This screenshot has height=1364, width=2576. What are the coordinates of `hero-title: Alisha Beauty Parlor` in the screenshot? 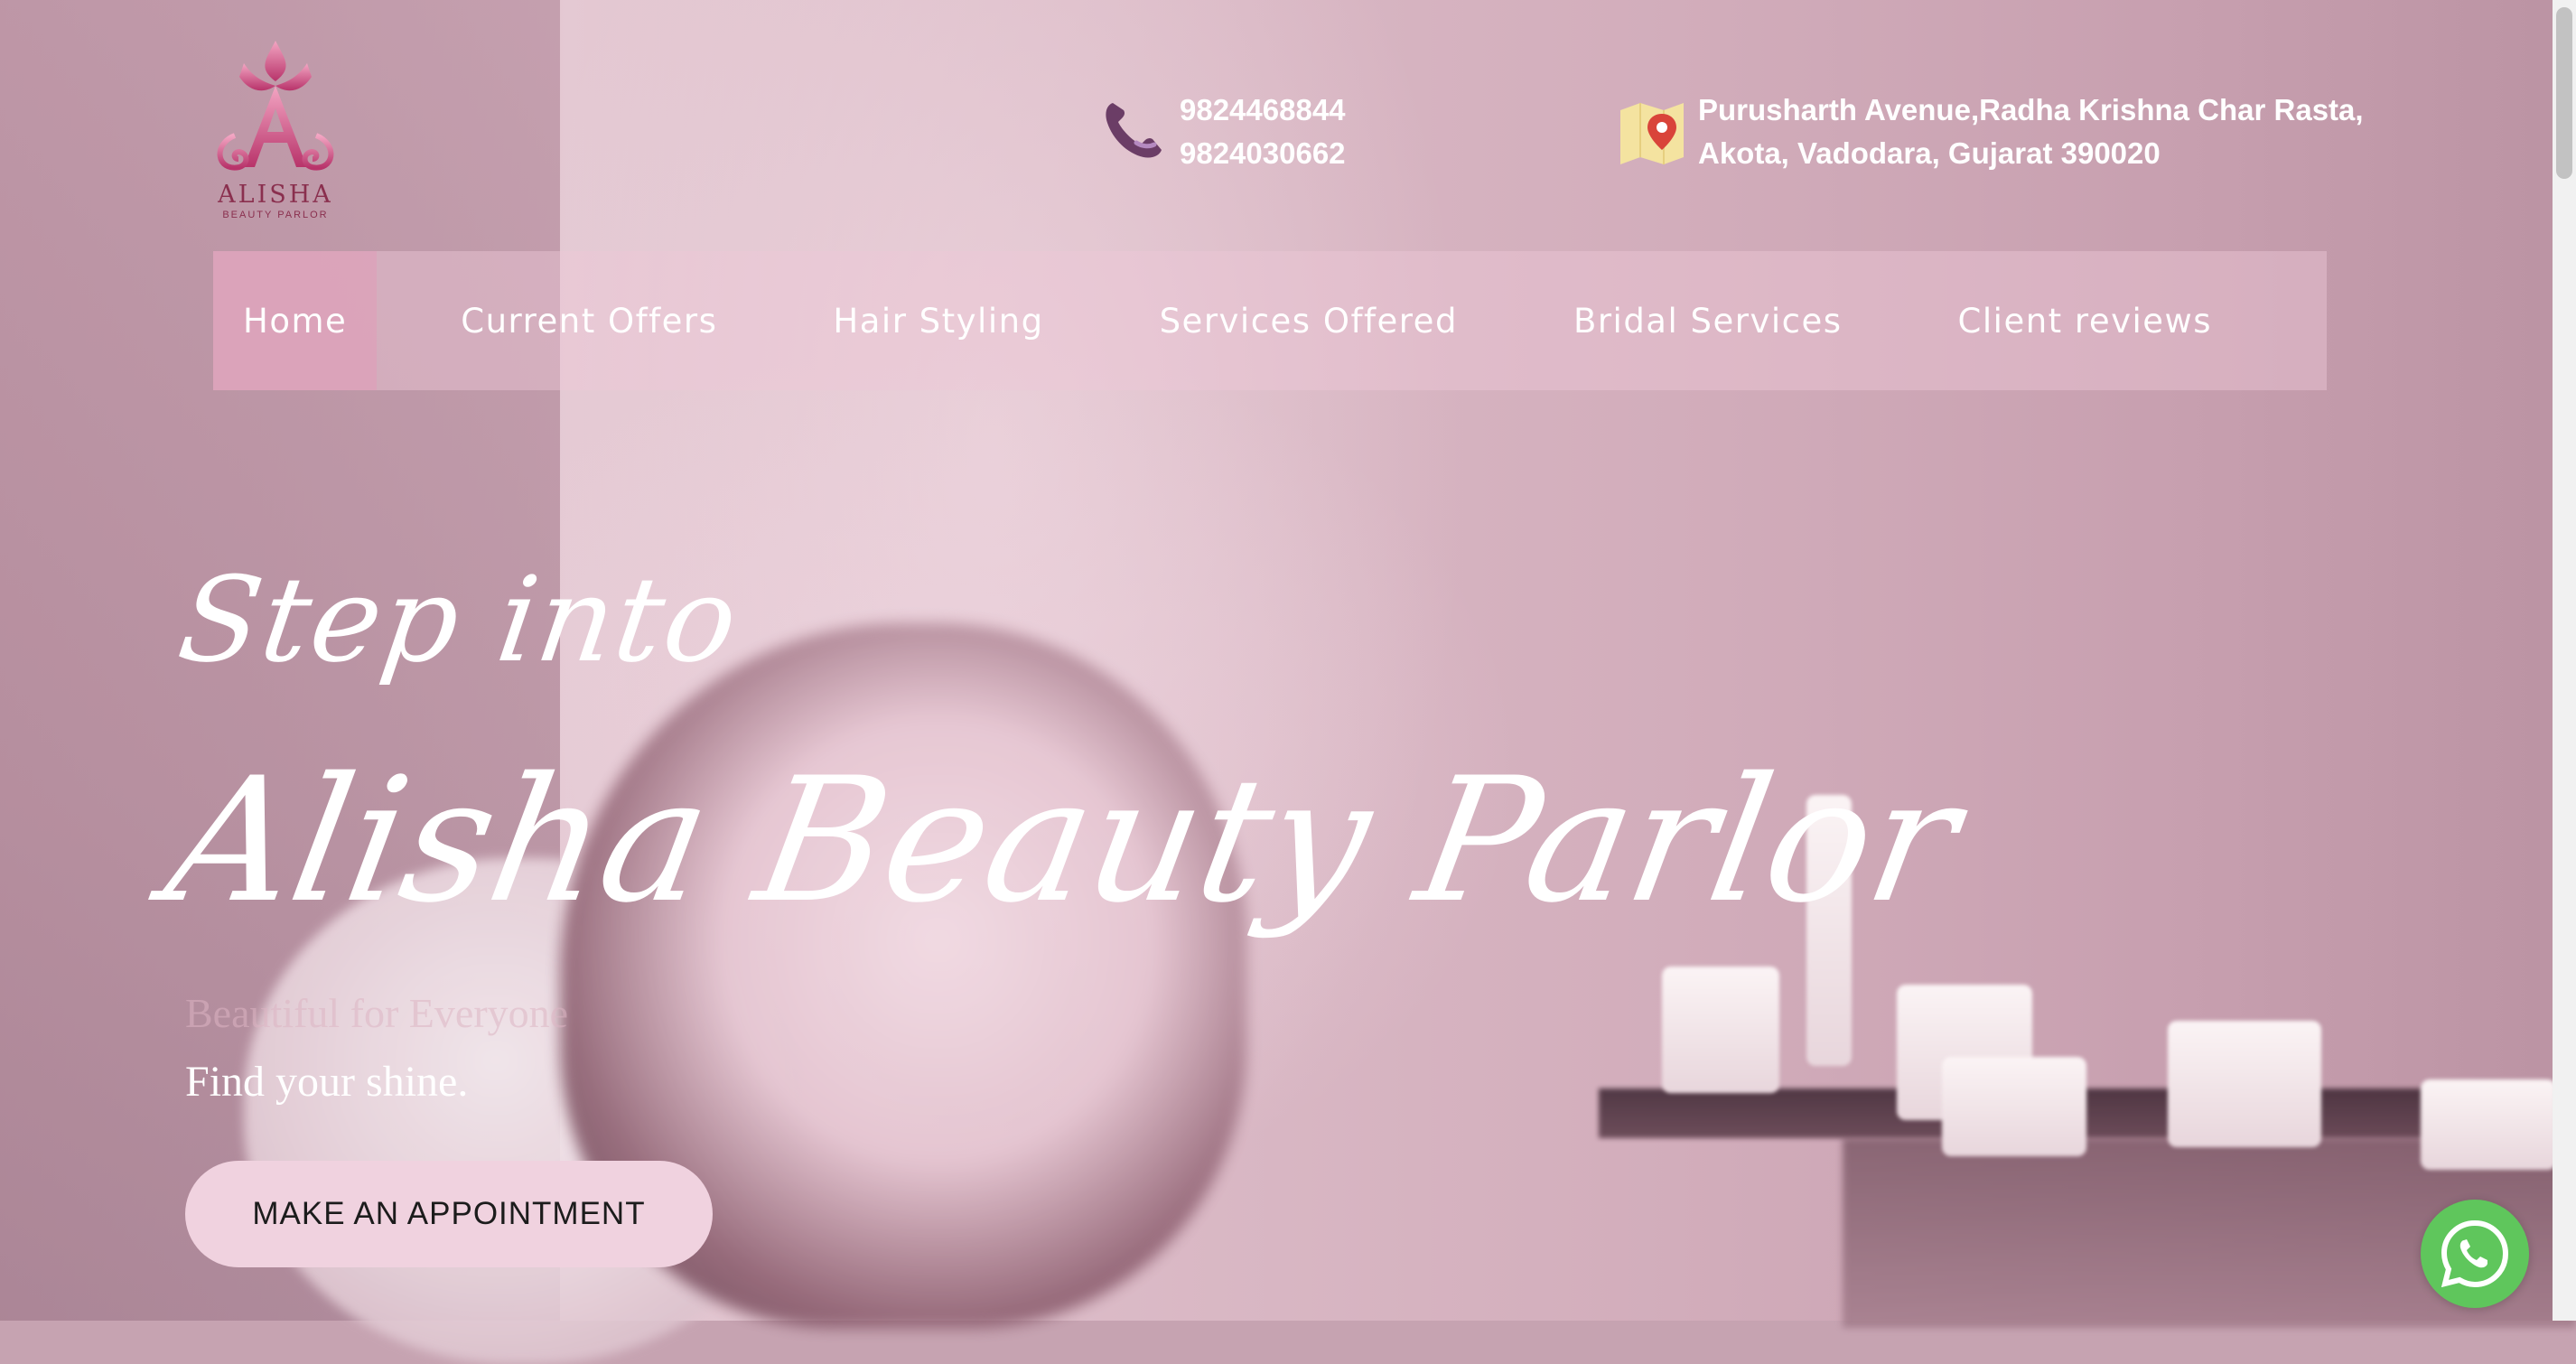 It's located at (1063, 840).